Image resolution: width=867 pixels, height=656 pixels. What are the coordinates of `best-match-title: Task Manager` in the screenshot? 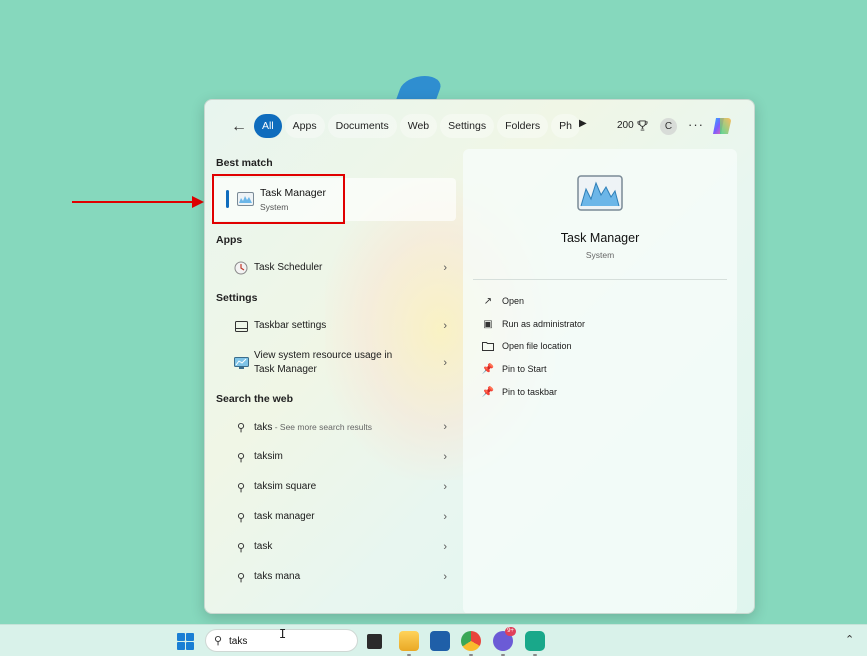 It's located at (293, 193).